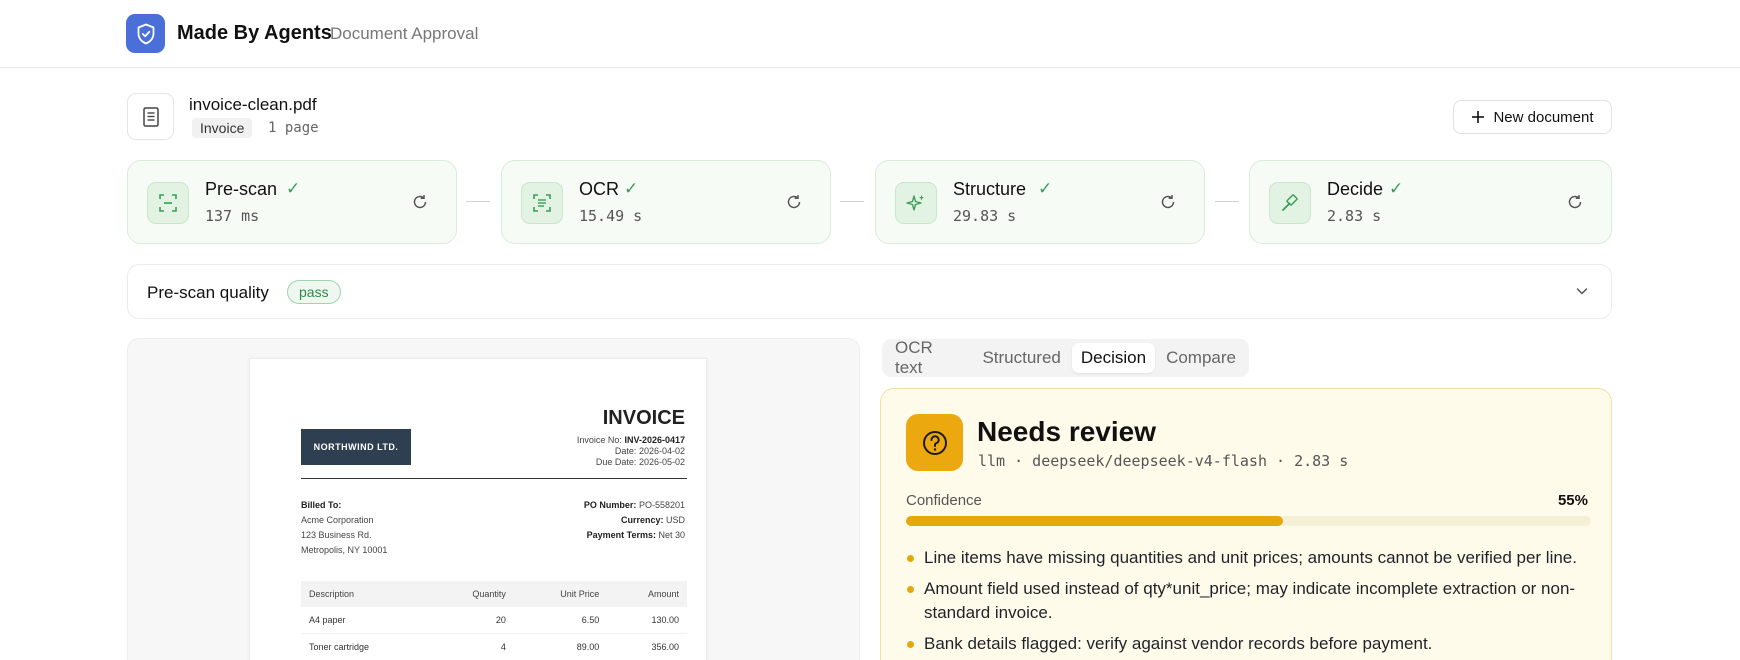 The height and width of the screenshot is (660, 1740). Describe the element at coordinates (870, 34) in the screenshot. I see `top-bar: Made By Agents Document Approval` at that location.